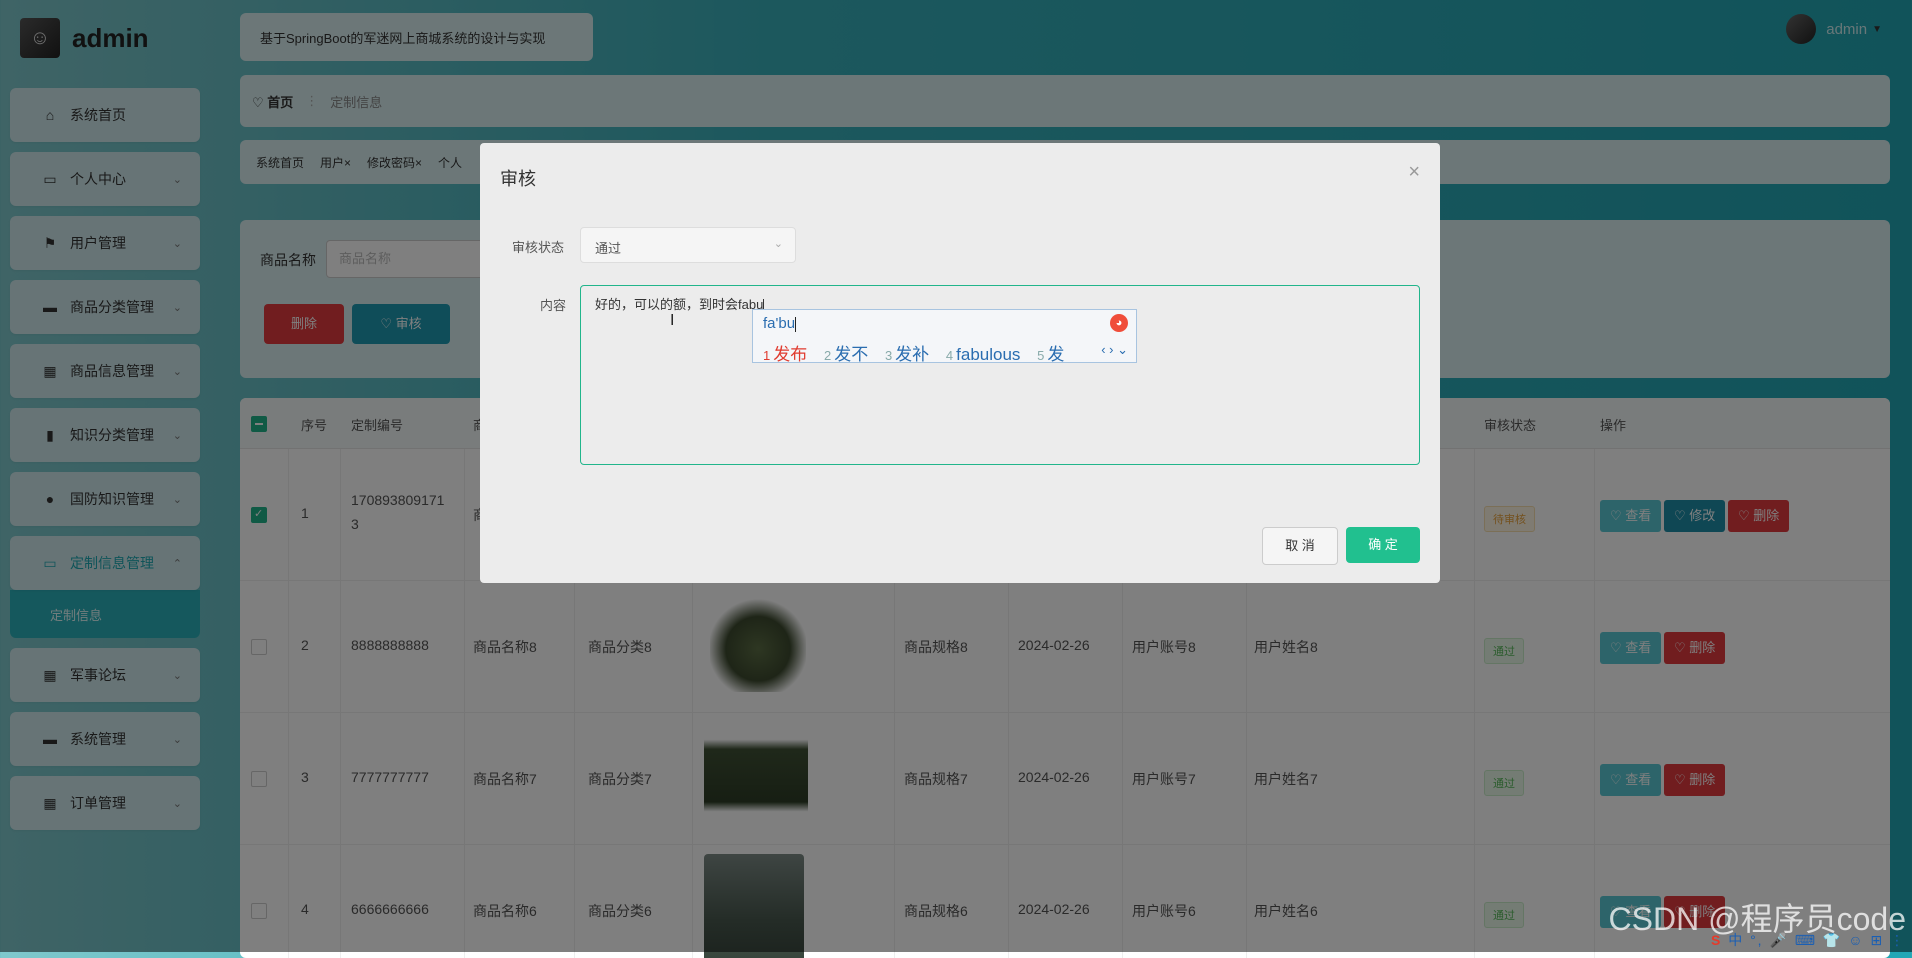  Describe the element at coordinates (912, 354) in the screenshot. I see `ime-candidate-text: 发补` at that location.